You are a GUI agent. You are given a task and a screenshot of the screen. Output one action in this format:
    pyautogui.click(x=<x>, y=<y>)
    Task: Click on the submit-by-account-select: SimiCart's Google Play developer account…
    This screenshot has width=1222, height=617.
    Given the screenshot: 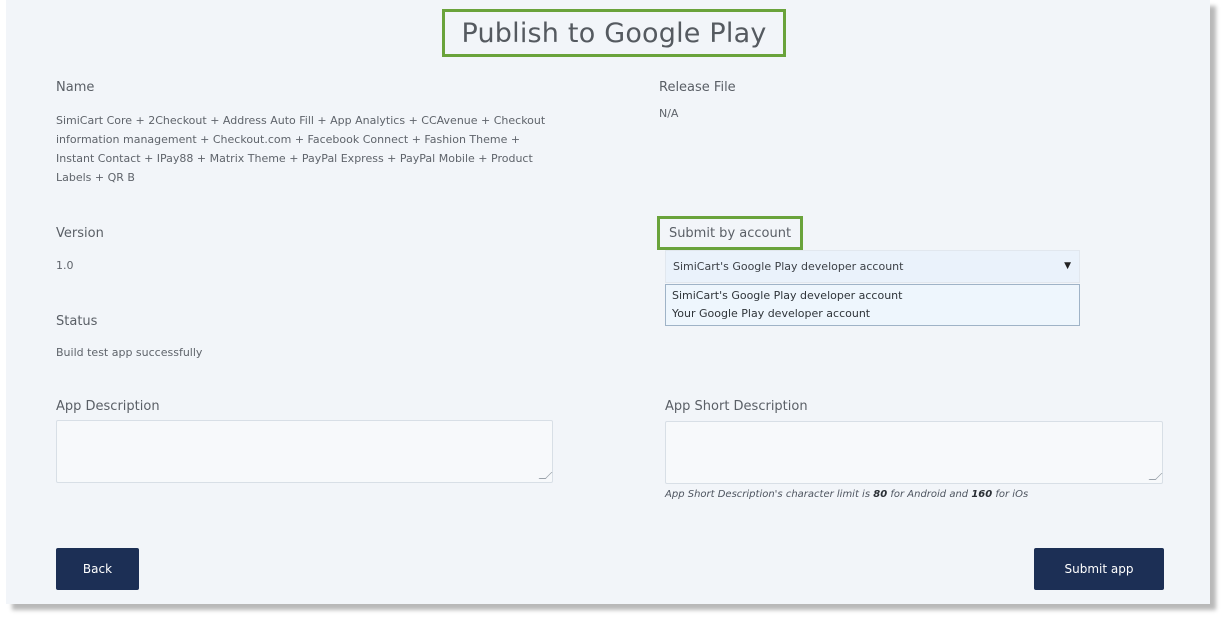 What is the action you would take?
    pyautogui.click(x=872, y=266)
    